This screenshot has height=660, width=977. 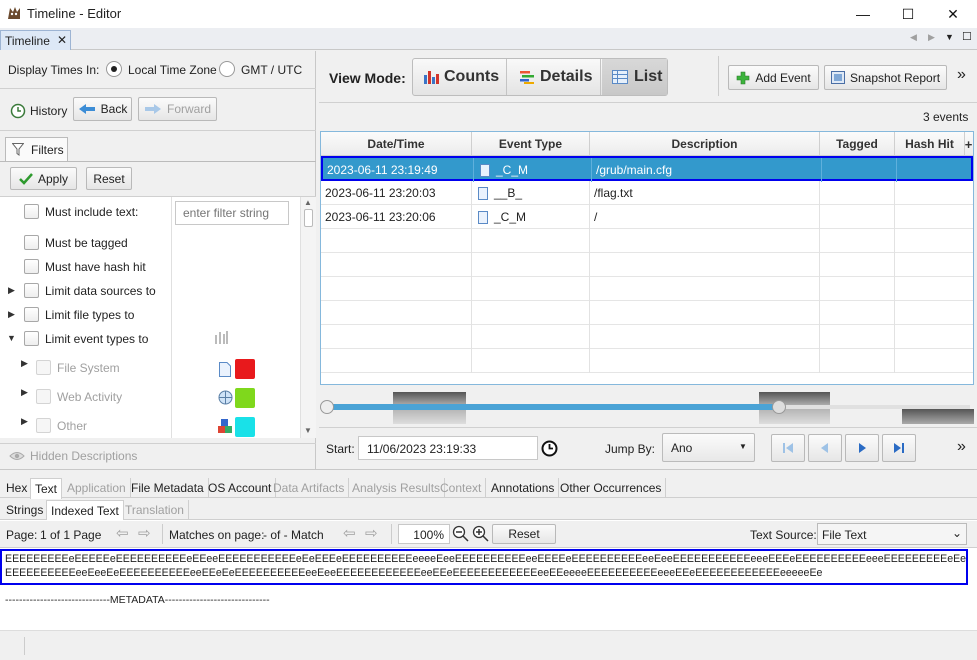 I want to click on filter-checkbox-hash, so click(x=31, y=266).